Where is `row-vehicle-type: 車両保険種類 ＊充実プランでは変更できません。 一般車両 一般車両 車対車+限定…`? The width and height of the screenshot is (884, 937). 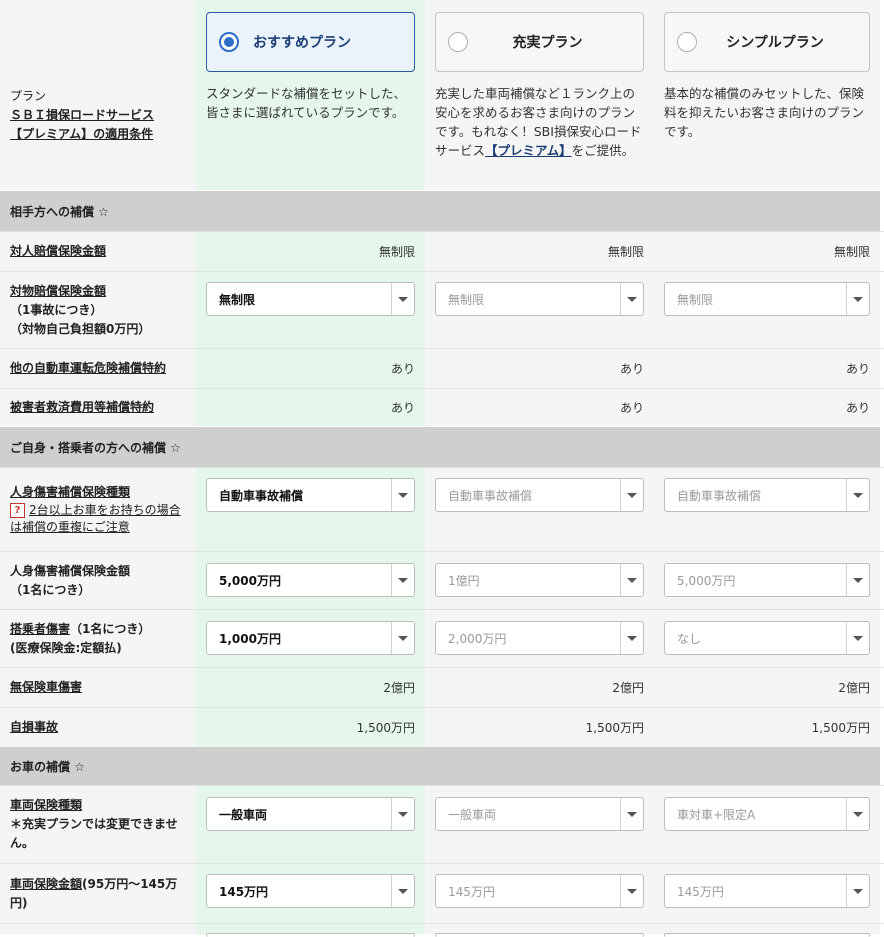
row-vehicle-type: 車両保険種類 ＊充実プランでは変更できません。 一般車両 一般車両 車対車+限定… is located at coordinates (442, 824).